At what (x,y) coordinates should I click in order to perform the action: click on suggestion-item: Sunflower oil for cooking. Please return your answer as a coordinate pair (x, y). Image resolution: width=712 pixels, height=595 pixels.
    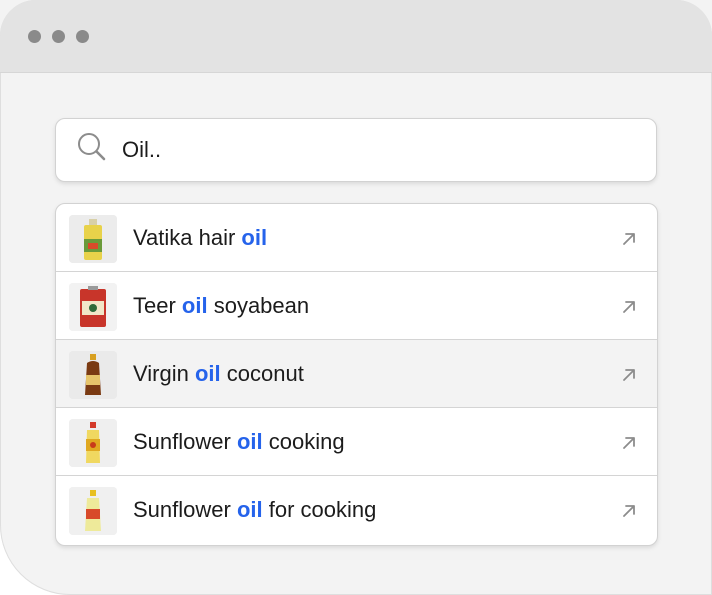
    Looking at the image, I should click on (356, 510).